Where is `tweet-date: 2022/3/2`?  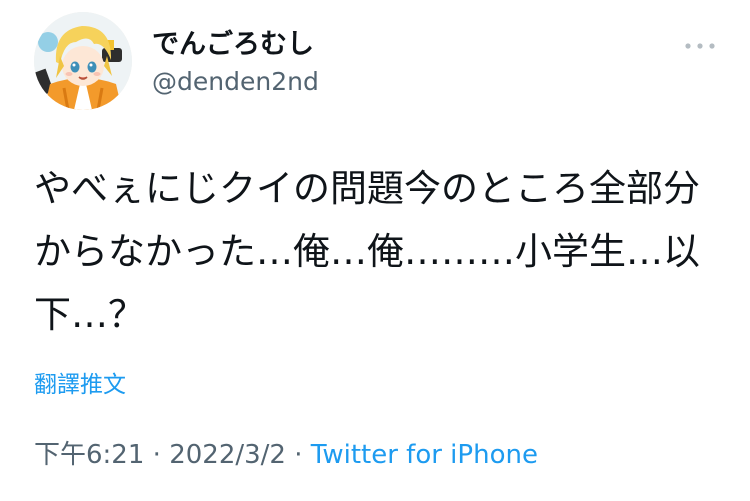
tweet-date: 2022/3/2 is located at coordinates (227, 455).